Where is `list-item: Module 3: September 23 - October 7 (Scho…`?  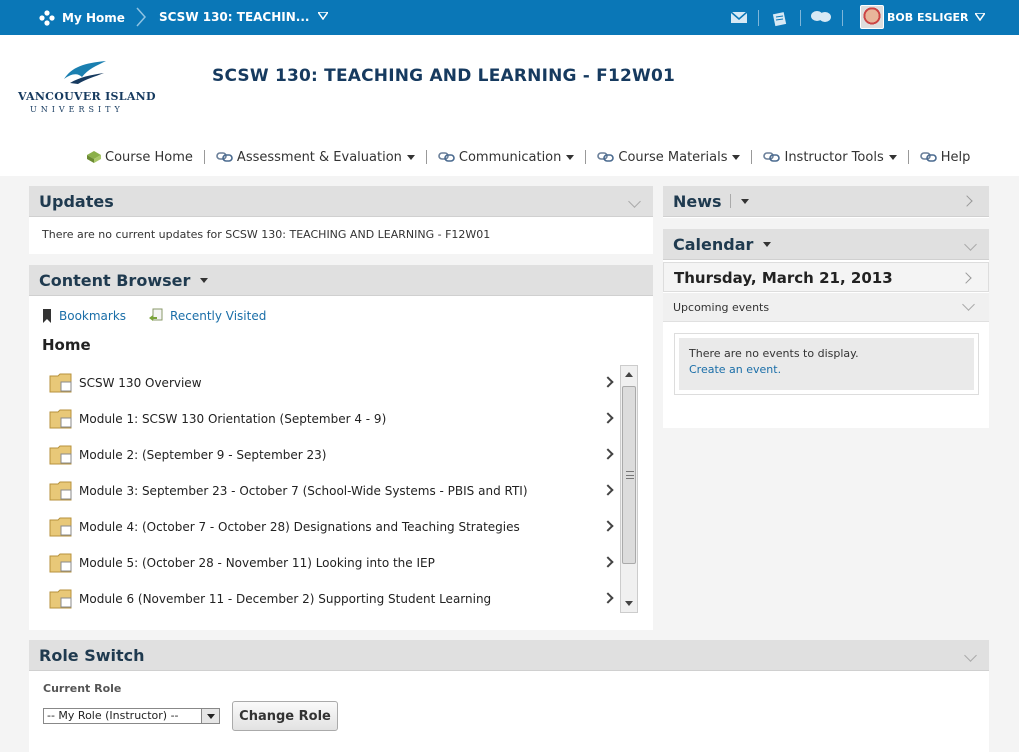
list-item: Module 3: September 23 - October 7 (Scho… is located at coordinates (334, 491).